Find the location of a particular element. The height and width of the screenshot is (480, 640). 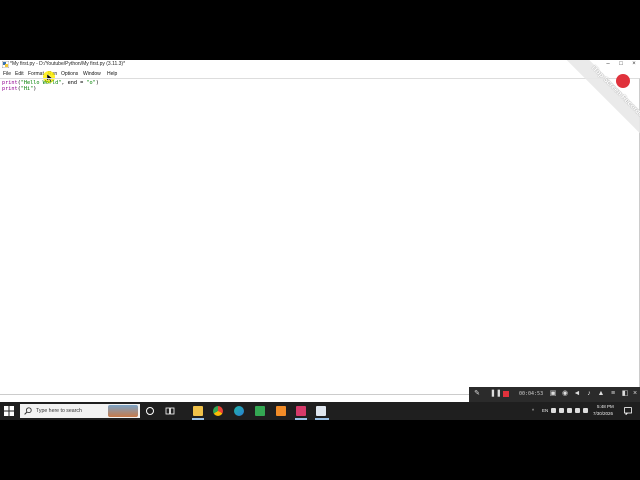

mic-icon: ♪ is located at coordinates (589, 394).